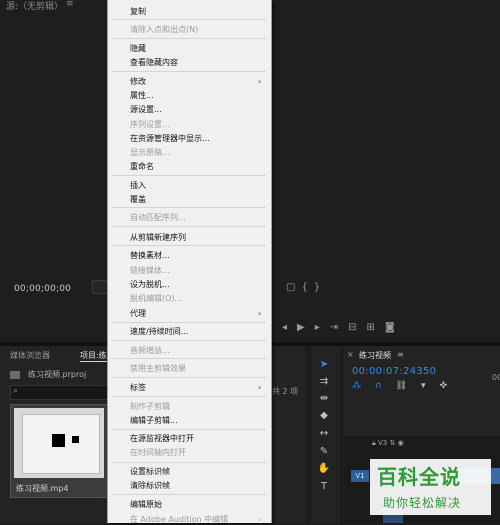 The height and width of the screenshot is (525, 500). Describe the element at coordinates (301, 327) in the screenshot. I see `play-icon: ▶` at that location.